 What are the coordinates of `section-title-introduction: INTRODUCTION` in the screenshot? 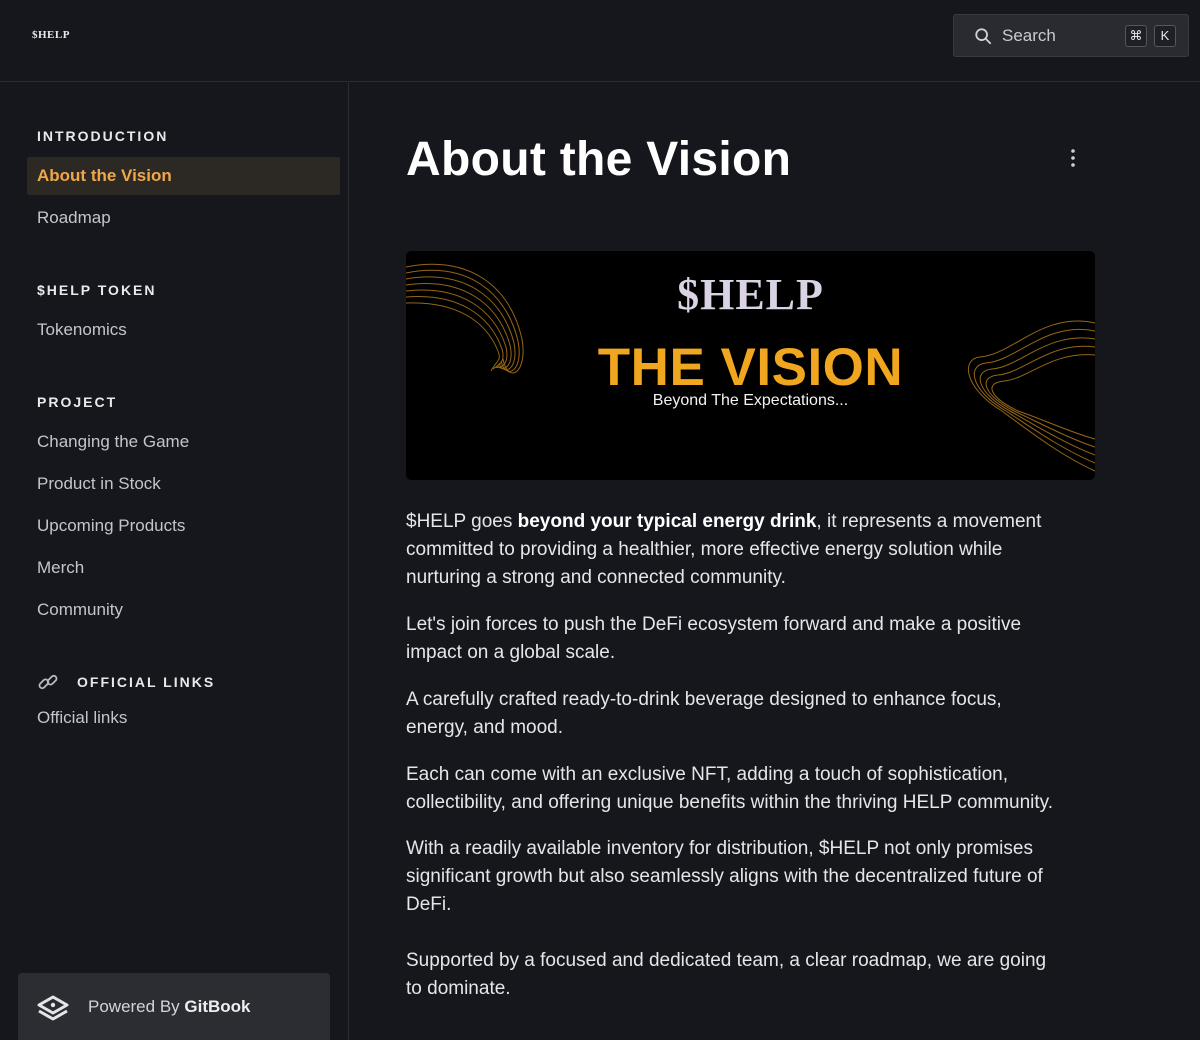 It's located at (103, 136).